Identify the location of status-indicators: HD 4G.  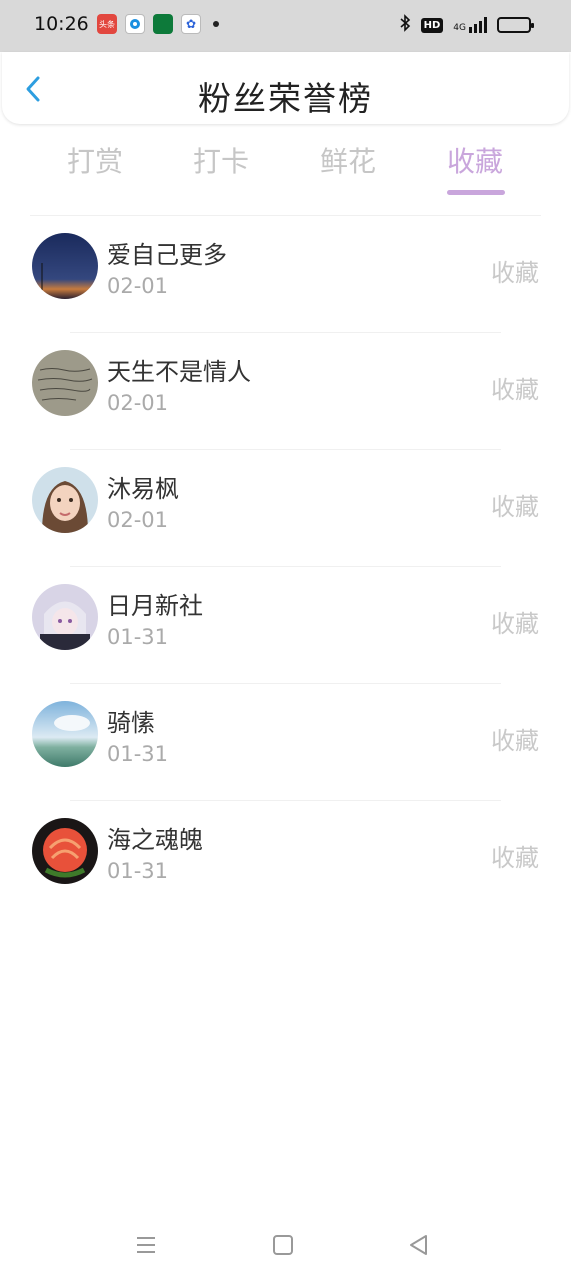
(466, 25).